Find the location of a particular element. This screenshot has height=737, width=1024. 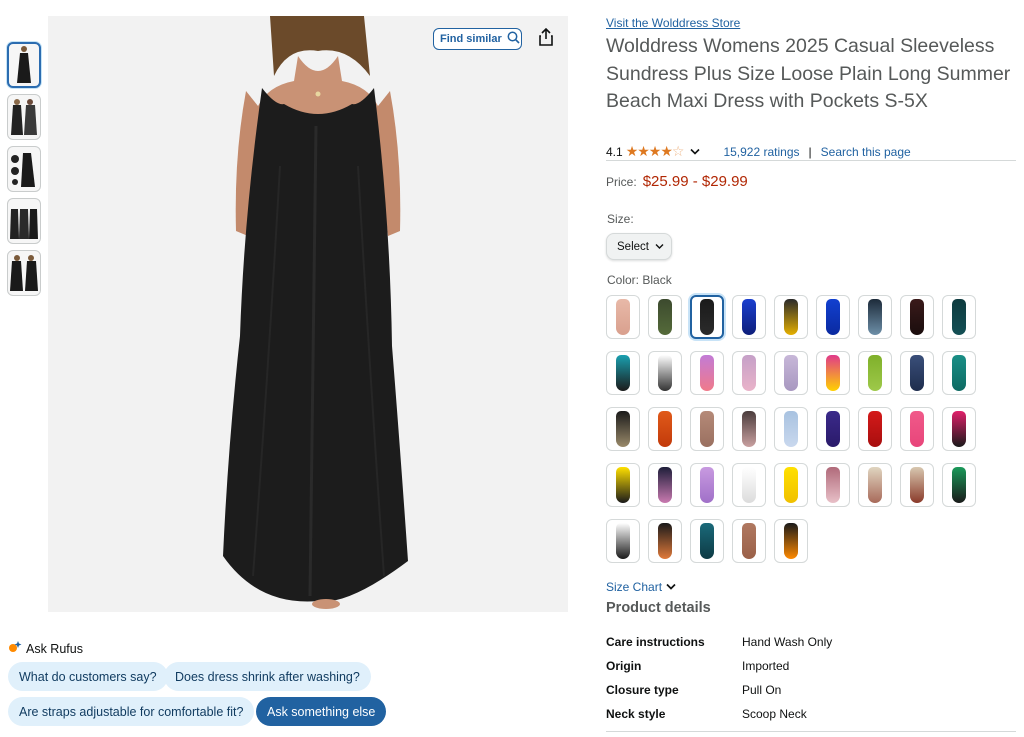

size-dropdown: Select is located at coordinates (639, 246).